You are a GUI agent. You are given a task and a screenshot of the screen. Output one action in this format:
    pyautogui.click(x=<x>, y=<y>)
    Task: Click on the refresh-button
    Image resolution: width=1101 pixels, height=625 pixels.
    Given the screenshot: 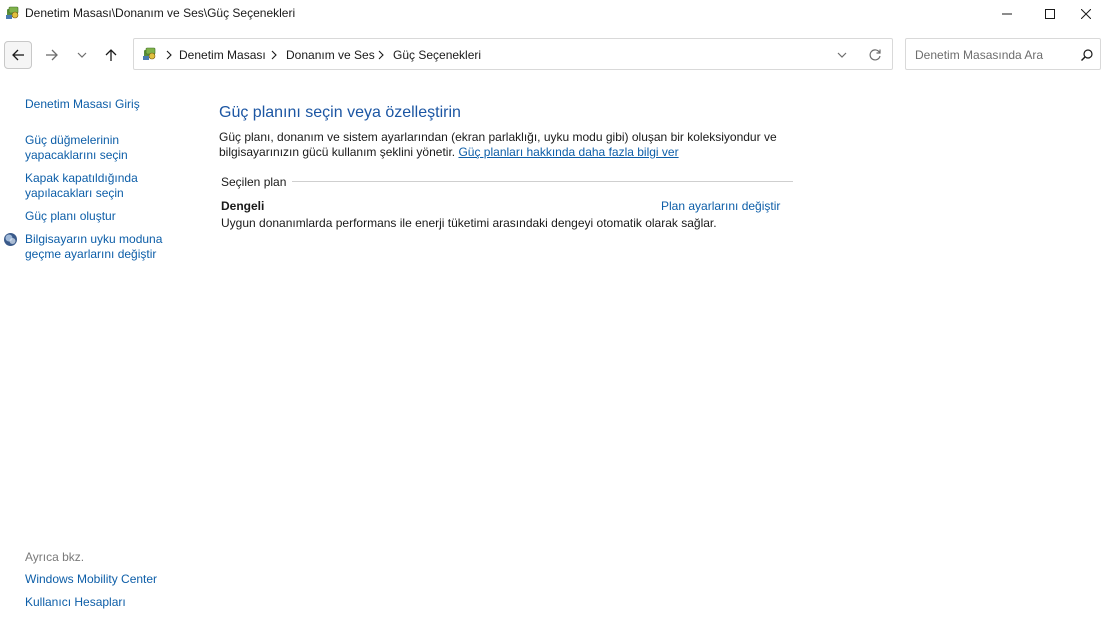 What is the action you would take?
    pyautogui.click(x=875, y=55)
    